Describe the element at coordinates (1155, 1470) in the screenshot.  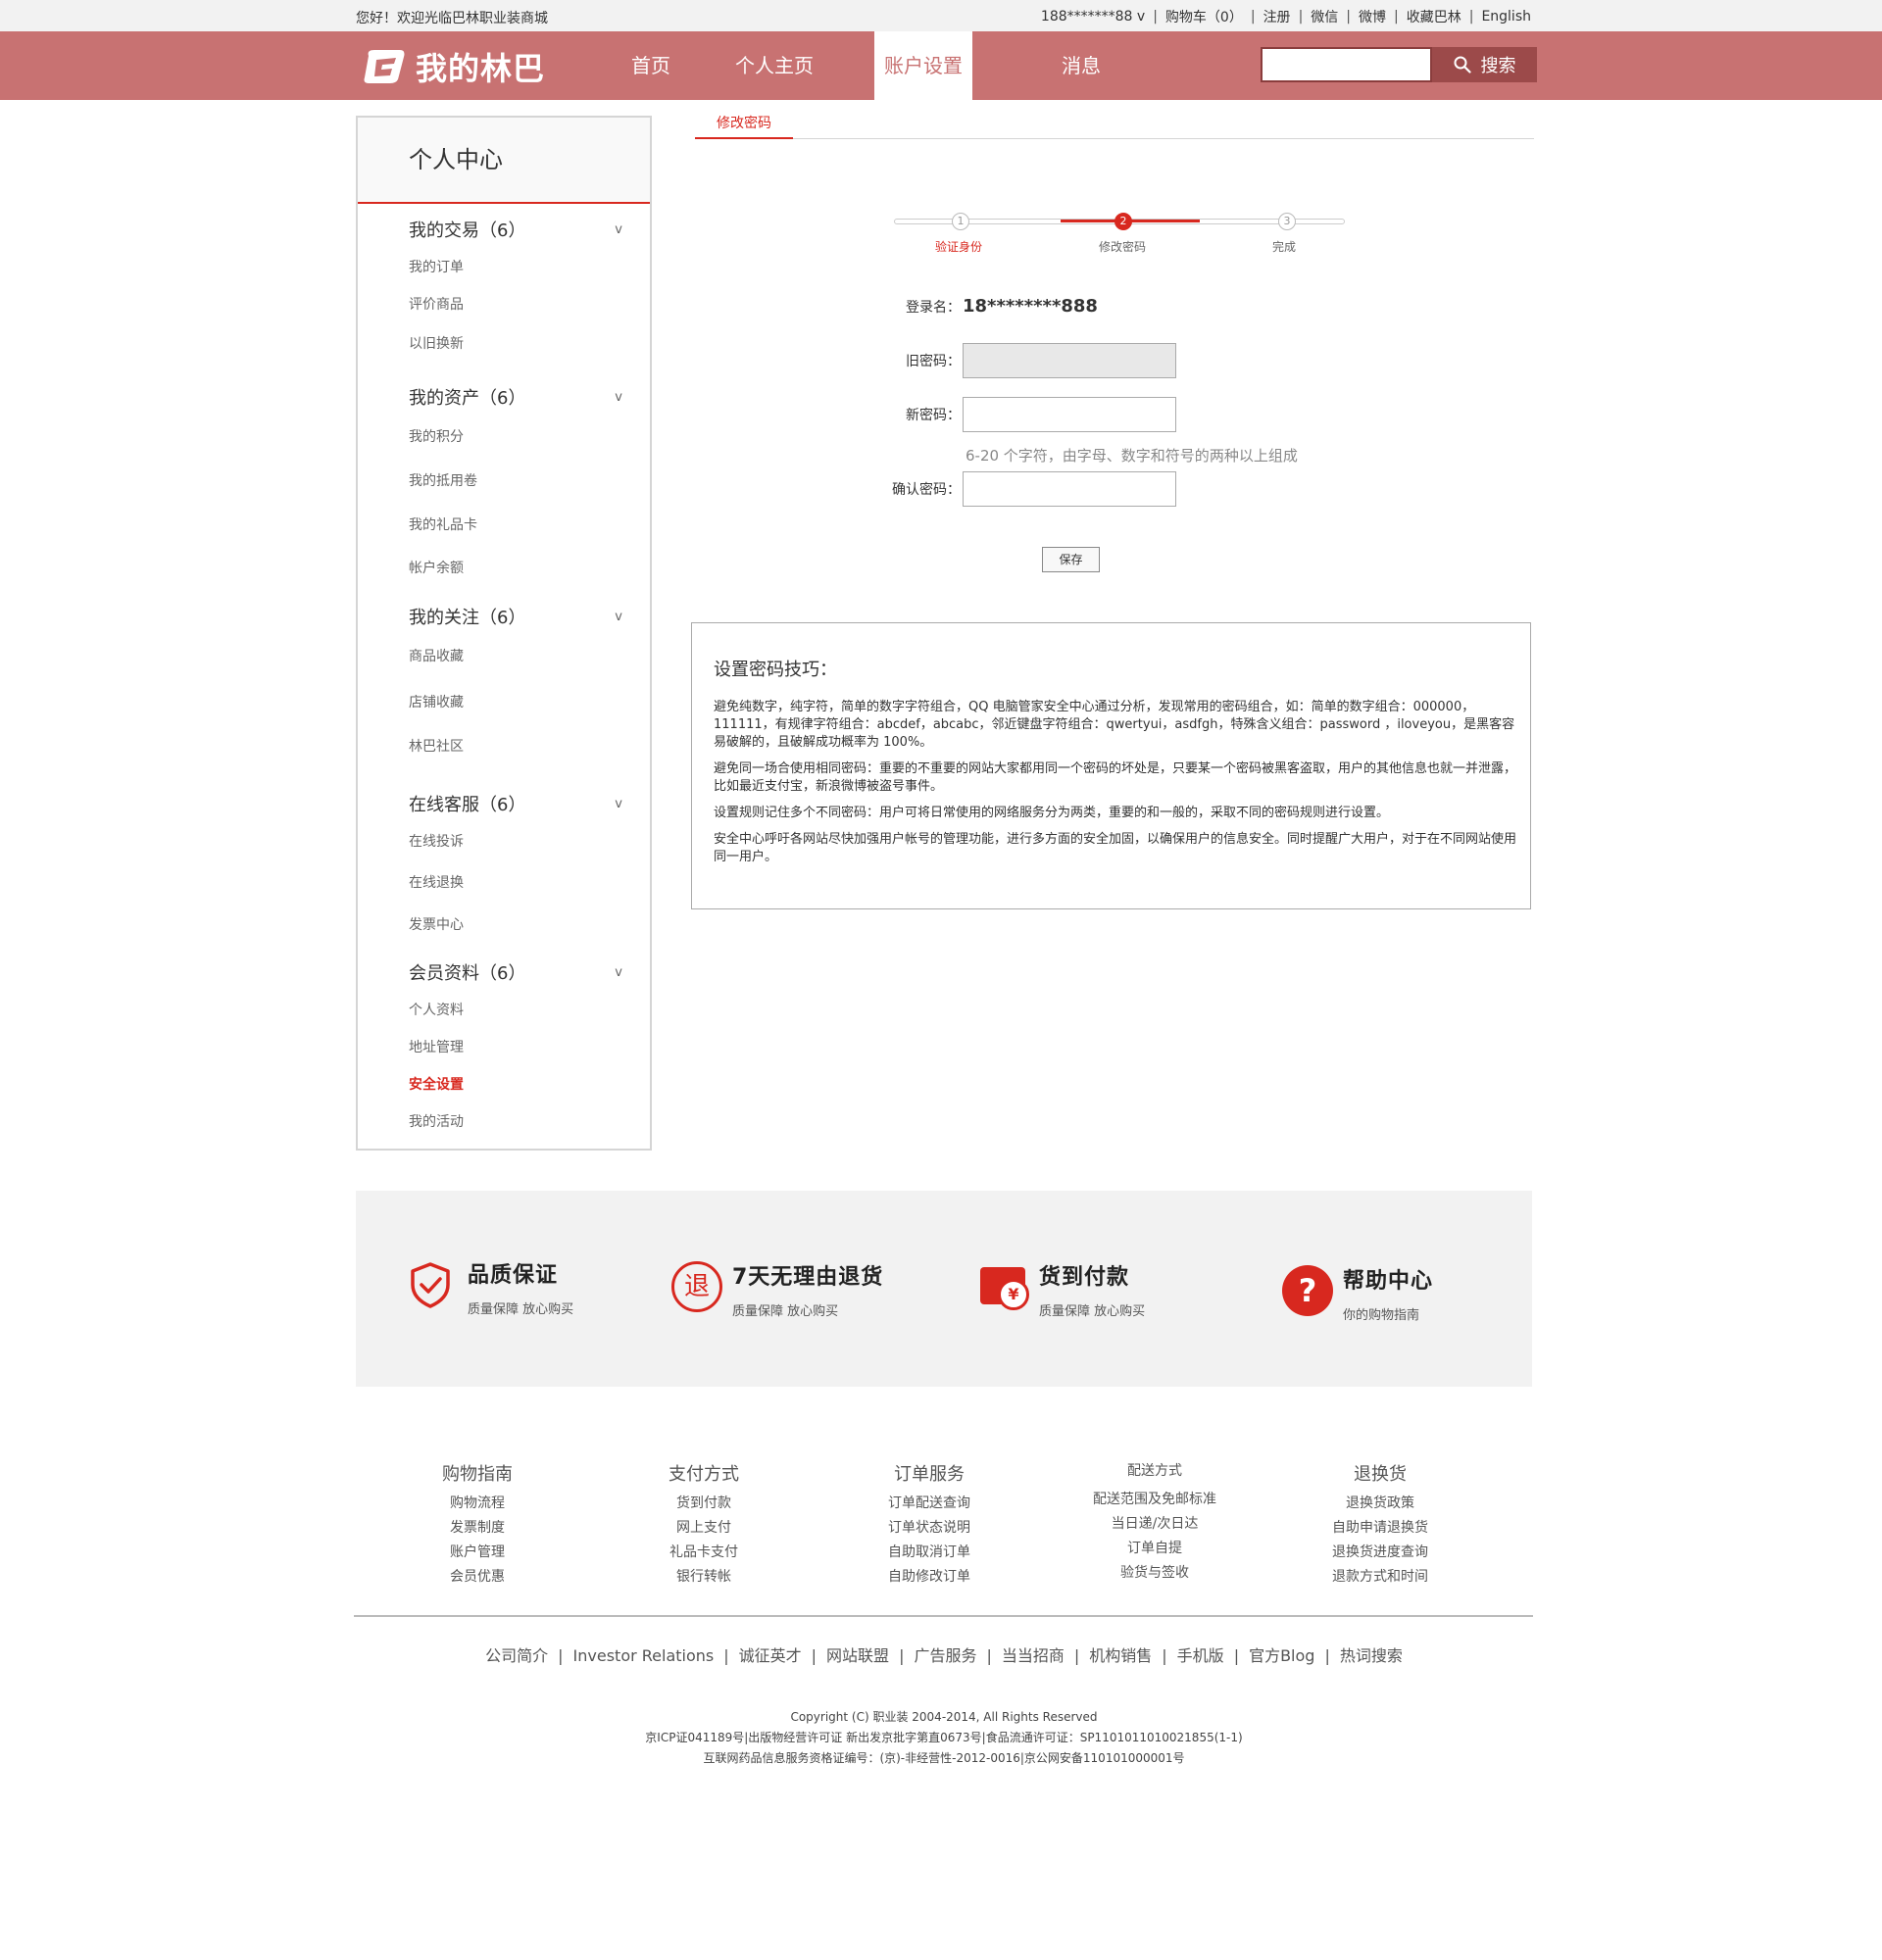
I see `footer-col-title: 配送方式` at that location.